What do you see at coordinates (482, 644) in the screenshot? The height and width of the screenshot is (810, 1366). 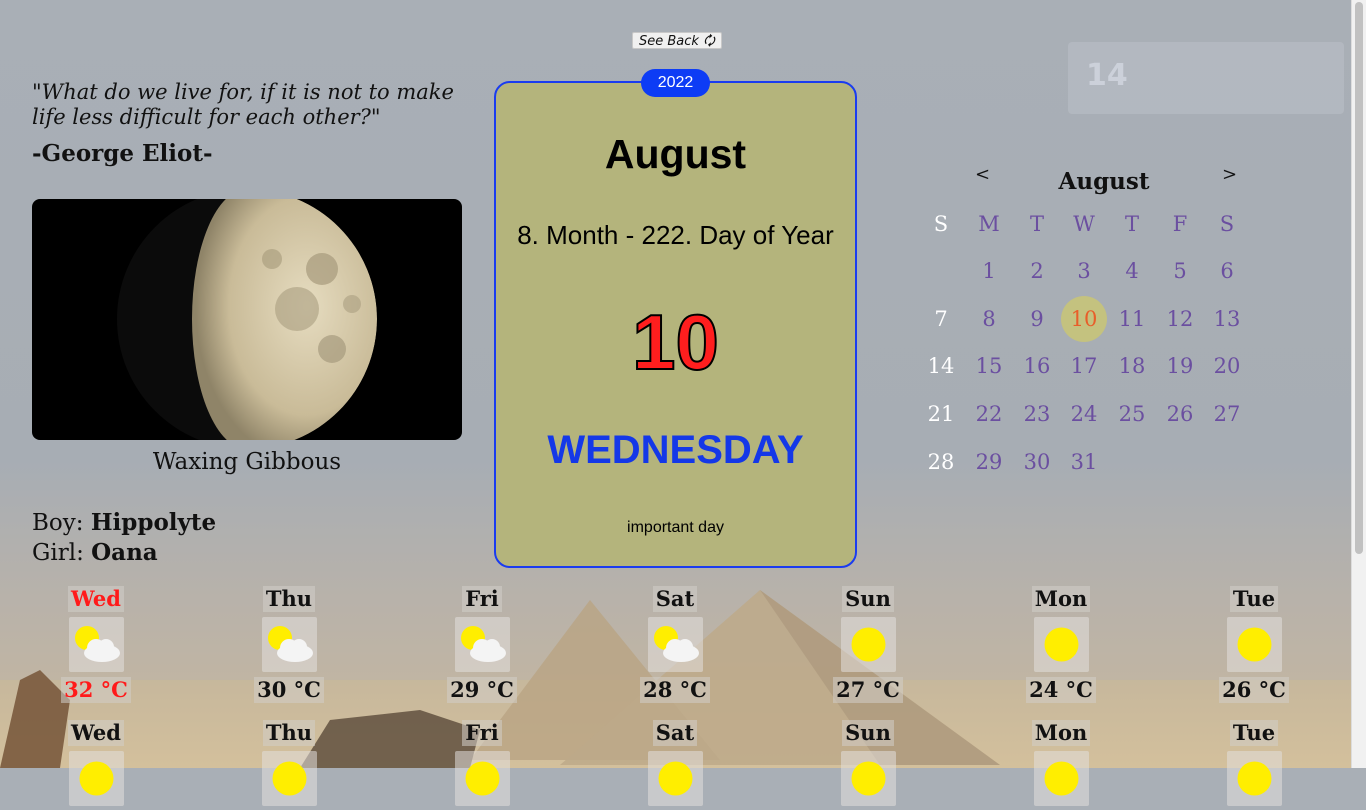 I see `forecast-day: Fri 29 °C` at bounding box center [482, 644].